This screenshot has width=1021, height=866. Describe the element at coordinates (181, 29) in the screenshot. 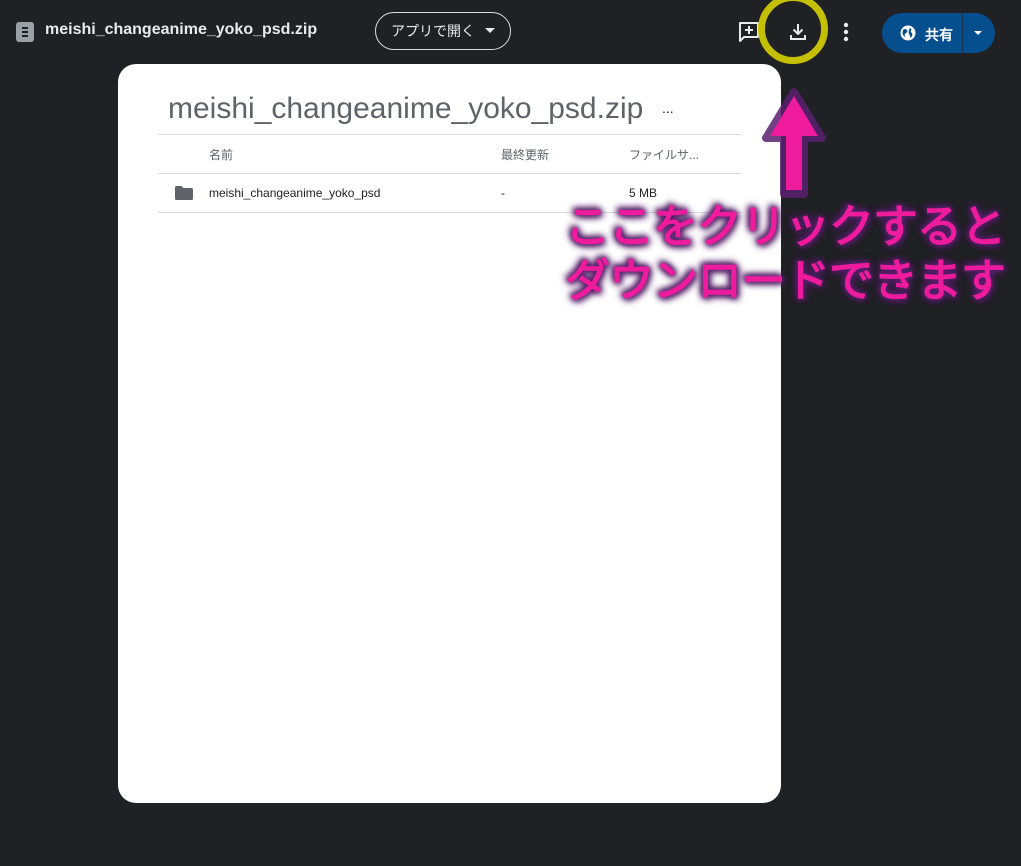

I see `file-title: meishi_changeanime_yoko_psd.zip` at that location.